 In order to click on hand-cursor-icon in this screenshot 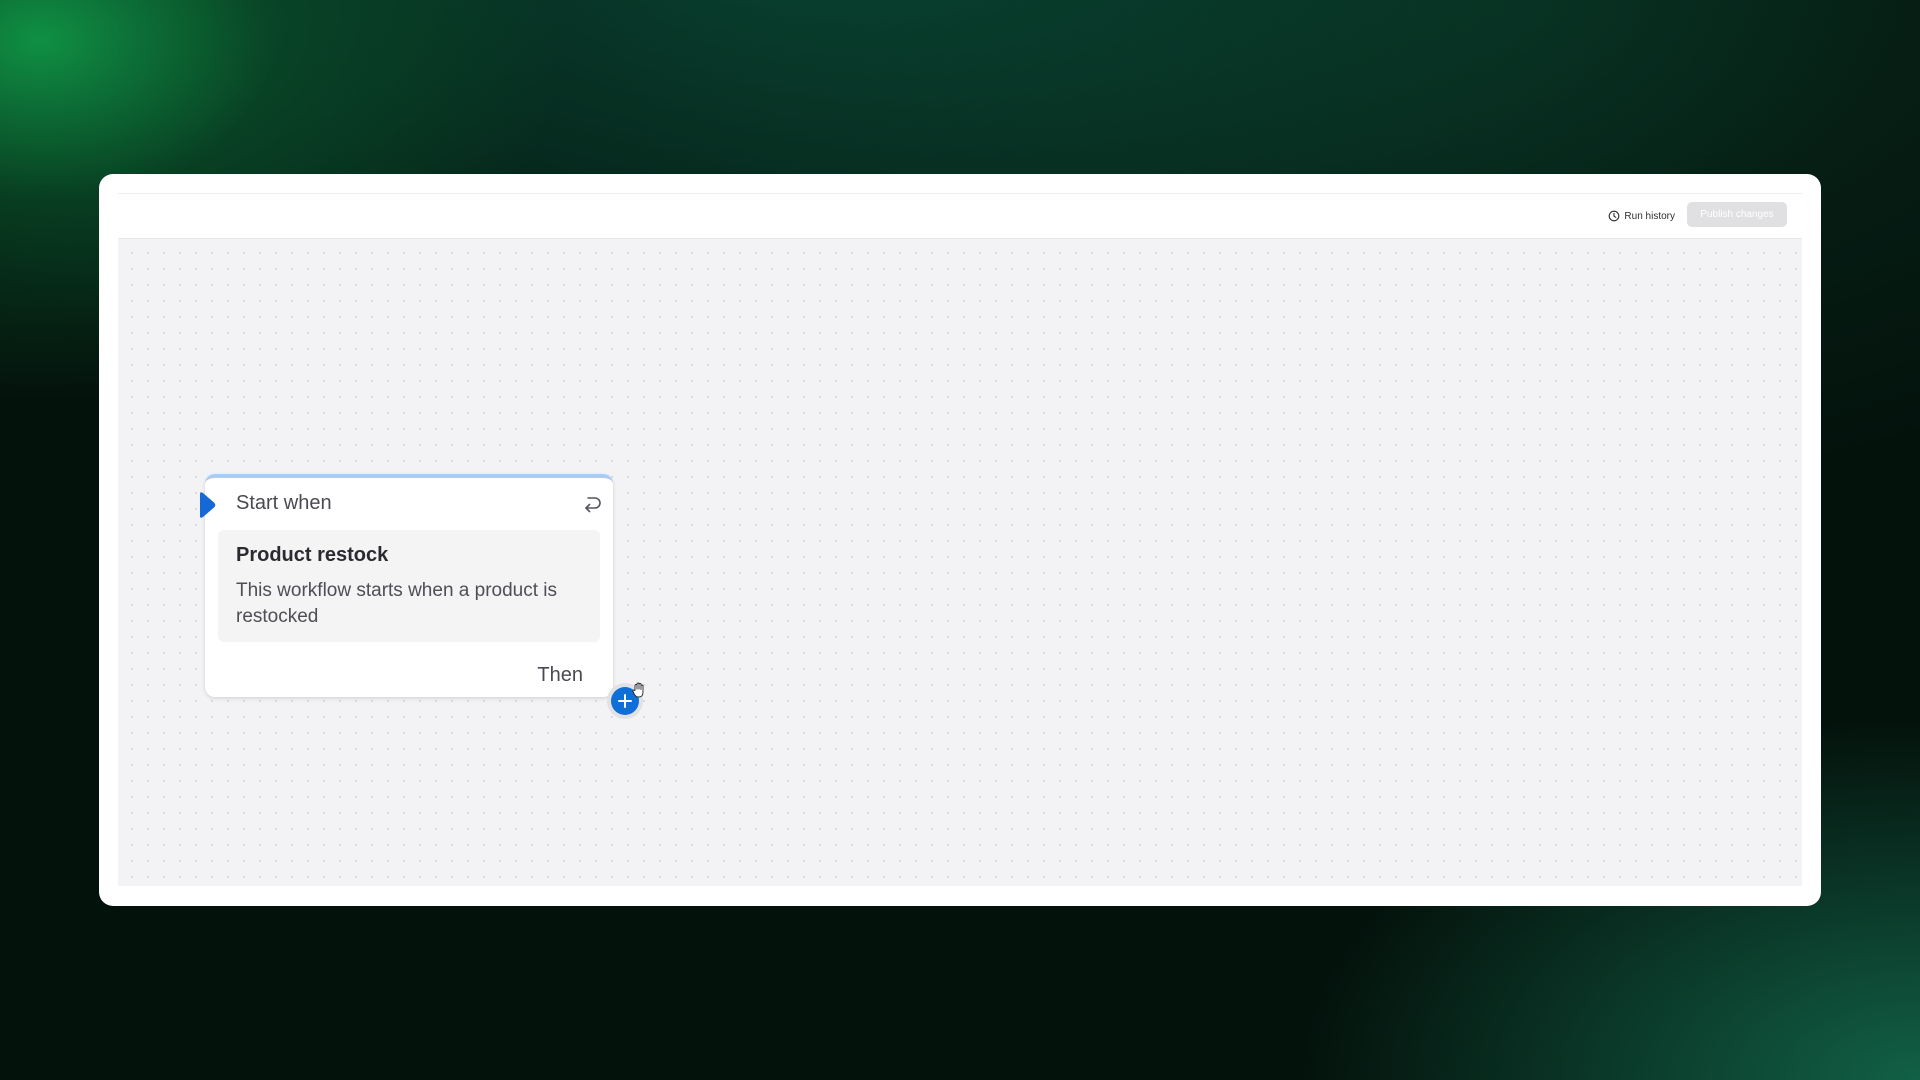, I will do `click(638, 690)`.